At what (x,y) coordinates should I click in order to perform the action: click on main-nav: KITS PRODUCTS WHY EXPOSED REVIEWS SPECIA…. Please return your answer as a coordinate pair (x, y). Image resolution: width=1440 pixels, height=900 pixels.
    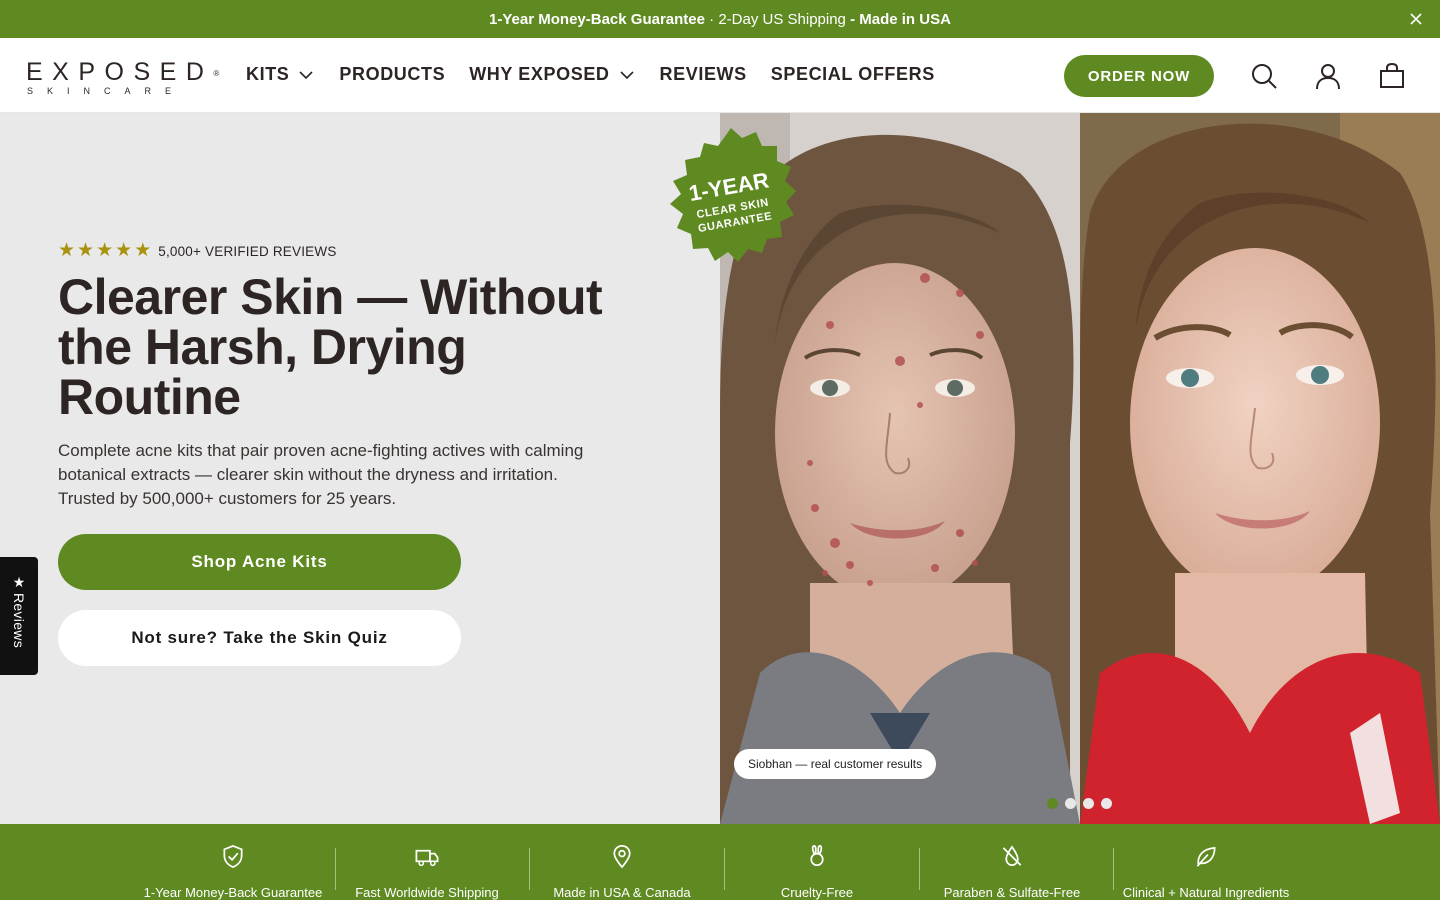
    Looking at the image, I should click on (602, 74).